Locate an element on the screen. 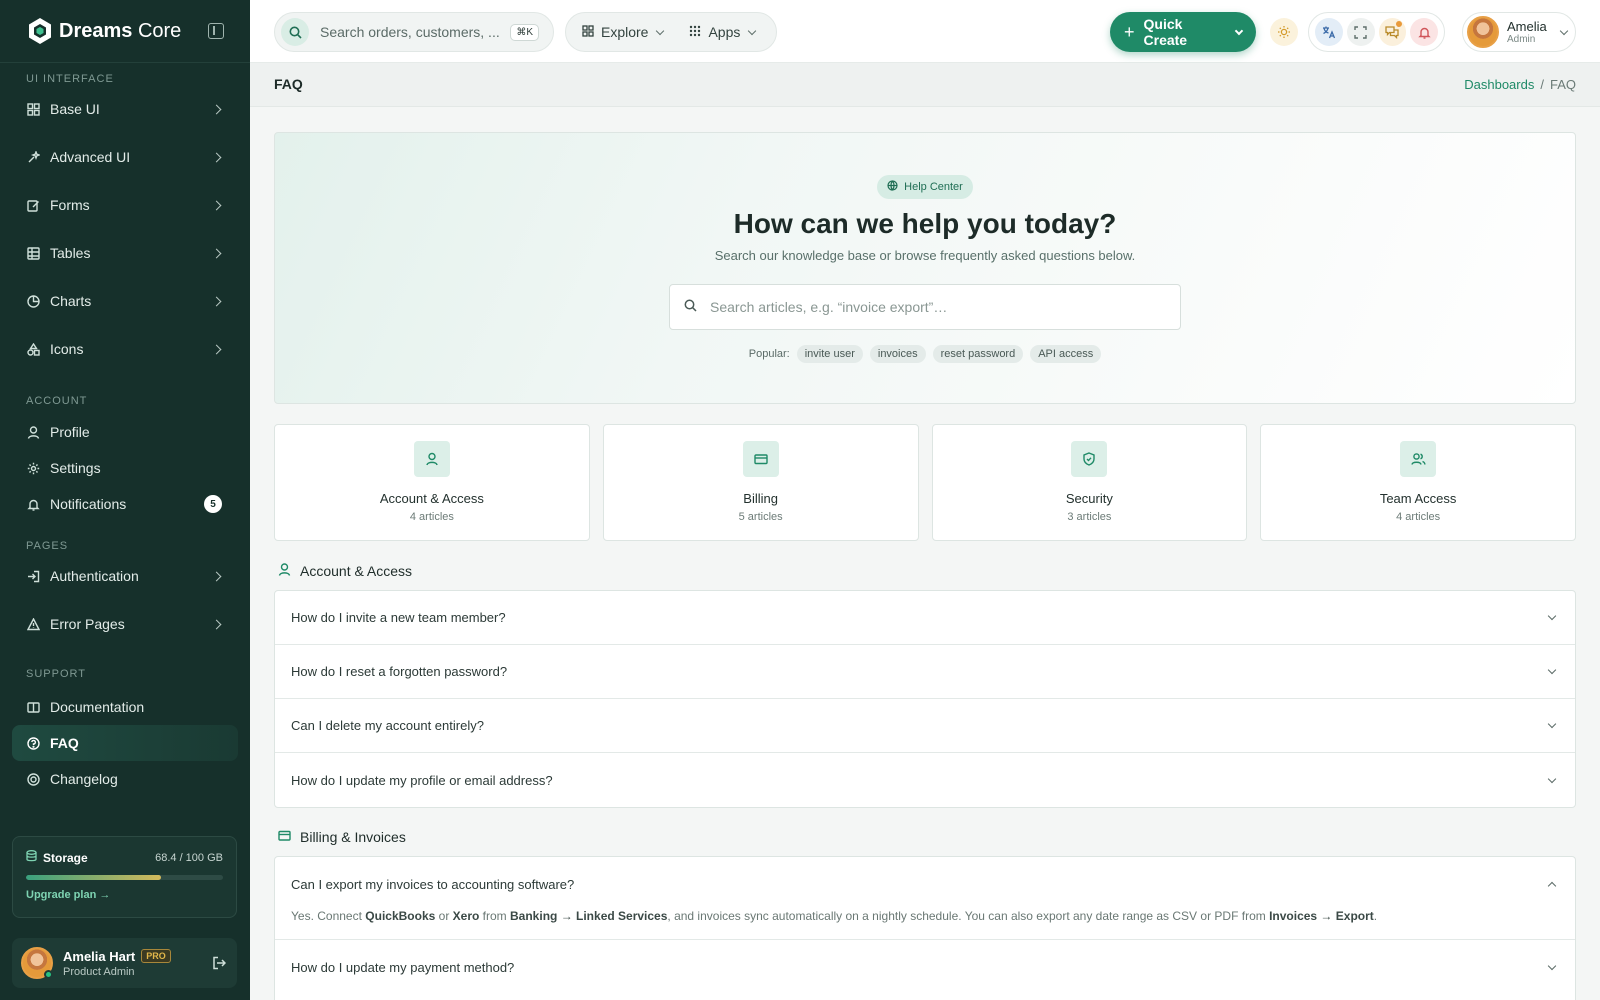 This screenshot has width=1600, height=1000. category-title: Account & Access is located at coordinates (431, 498).